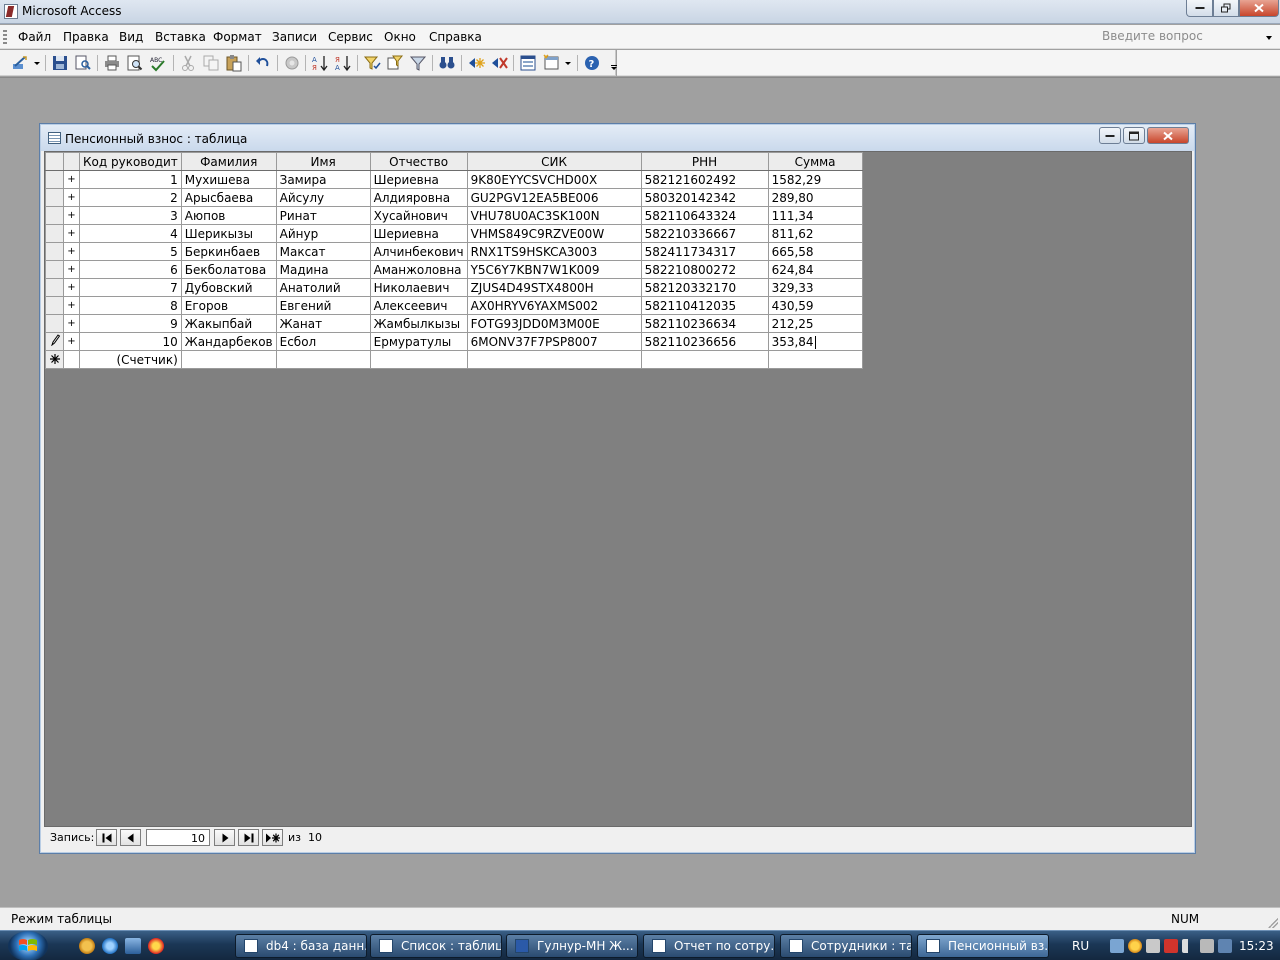 The image size is (1280, 960). Describe the element at coordinates (1269, 38) in the screenshot. I see `ask-dropdown-icon` at that location.